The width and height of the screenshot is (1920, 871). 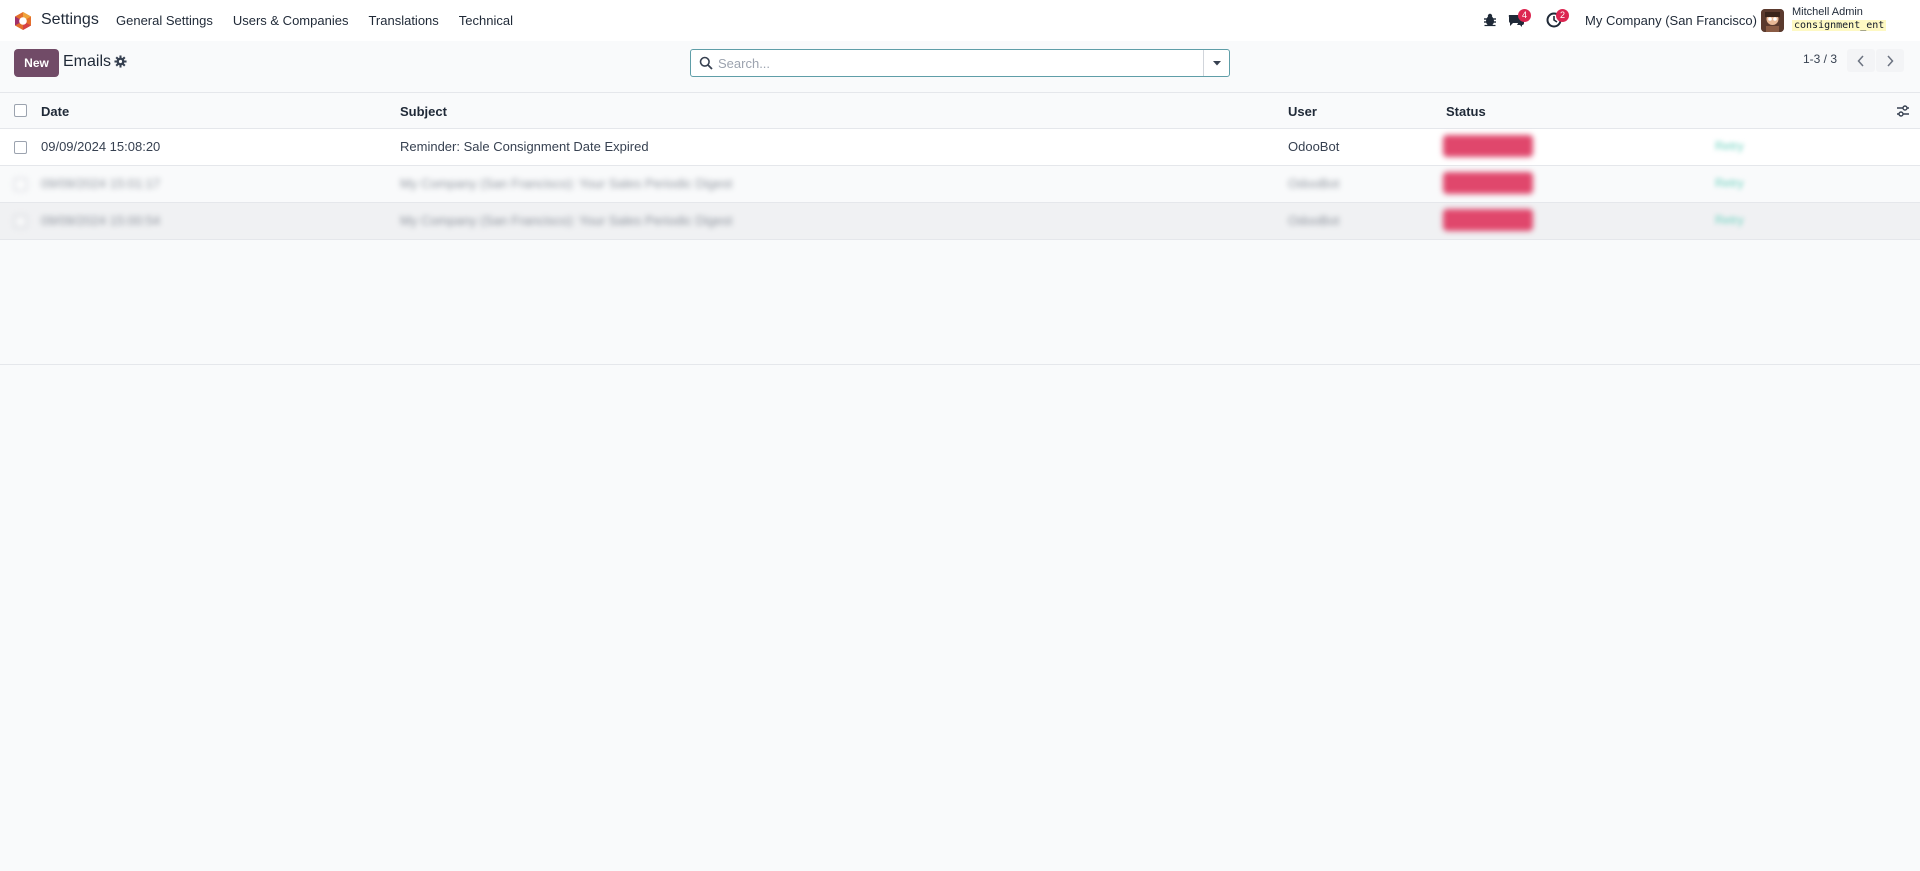 I want to click on new-button: New, so click(x=36, y=63).